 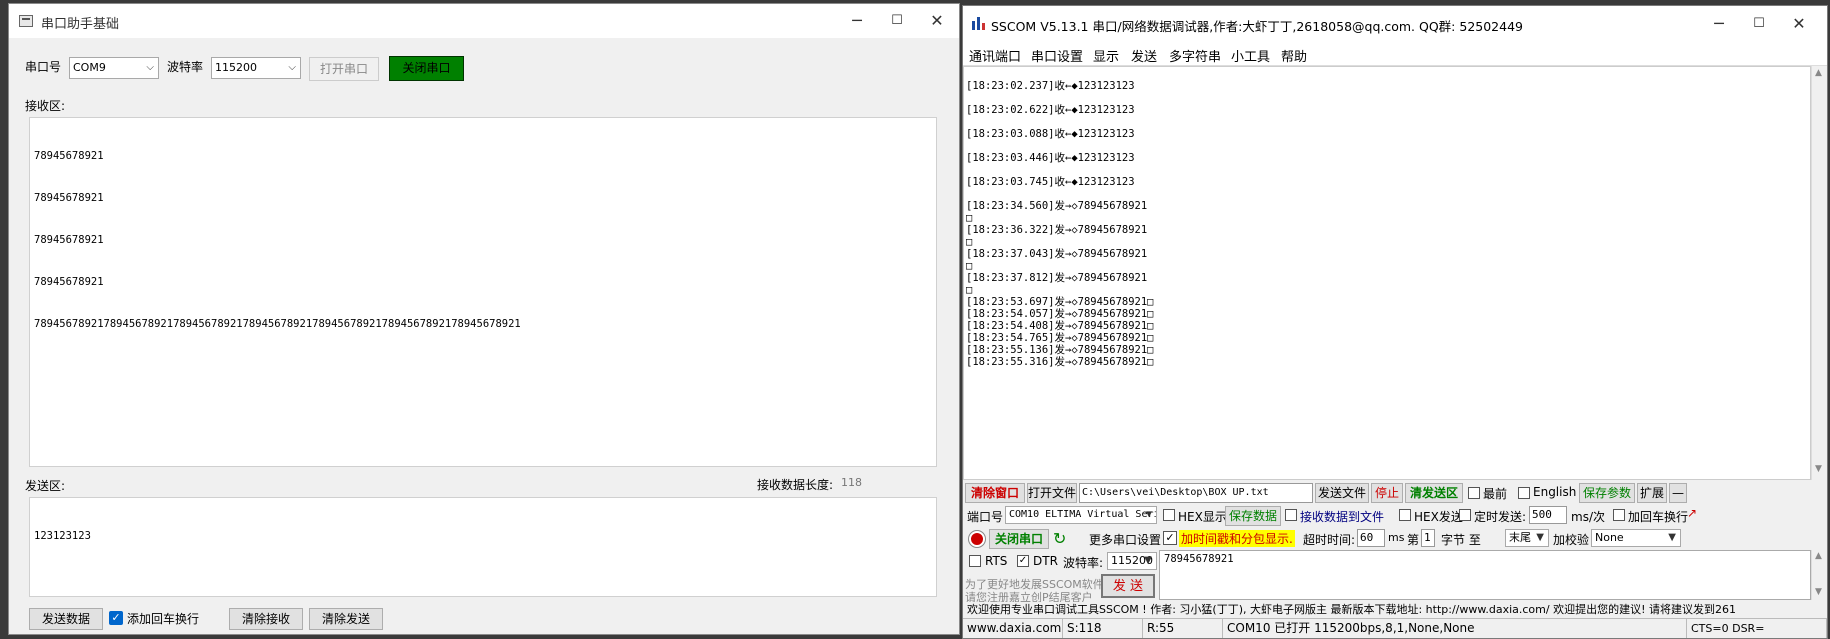 I want to click on status-lines: CTS=0 DSR=, so click(x=1757, y=628).